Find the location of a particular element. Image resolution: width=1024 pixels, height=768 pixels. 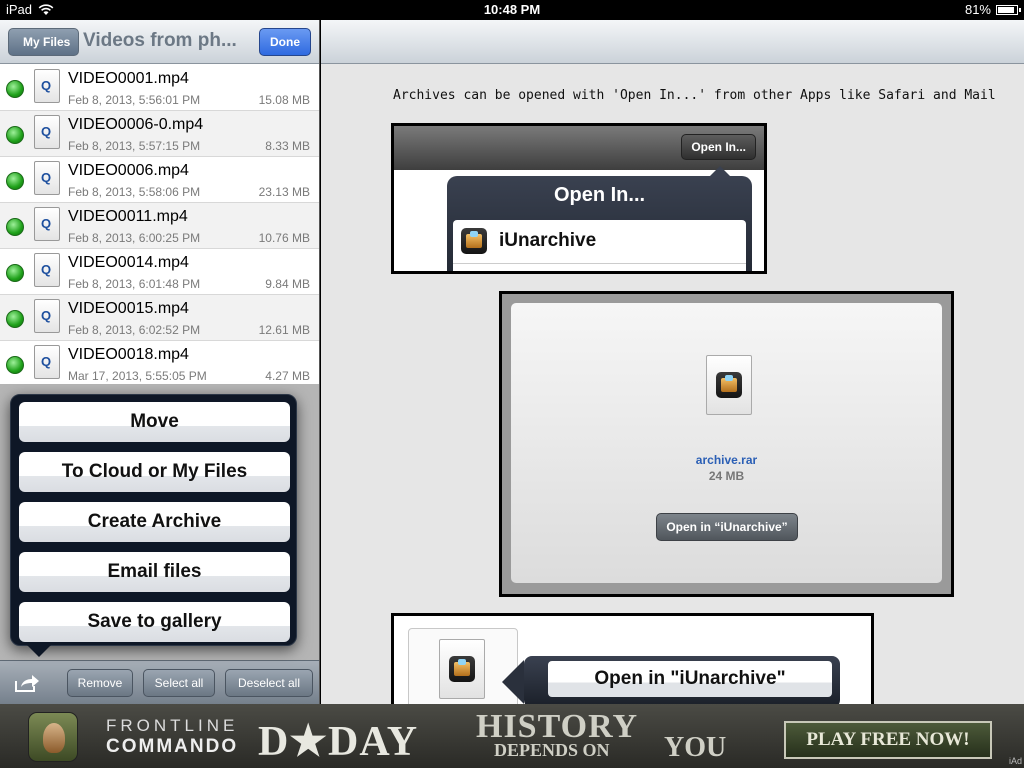

illustration-open-in-app-button: Open in “iUnarchive” is located at coordinates (727, 527).